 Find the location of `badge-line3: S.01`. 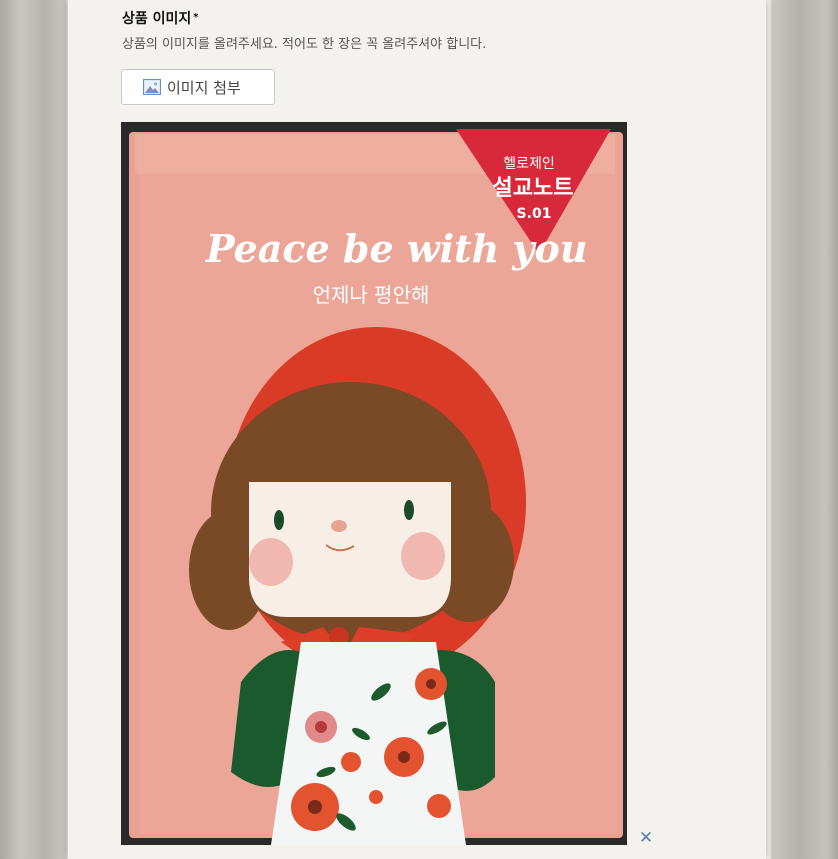

badge-line3: S.01 is located at coordinates (534, 214).